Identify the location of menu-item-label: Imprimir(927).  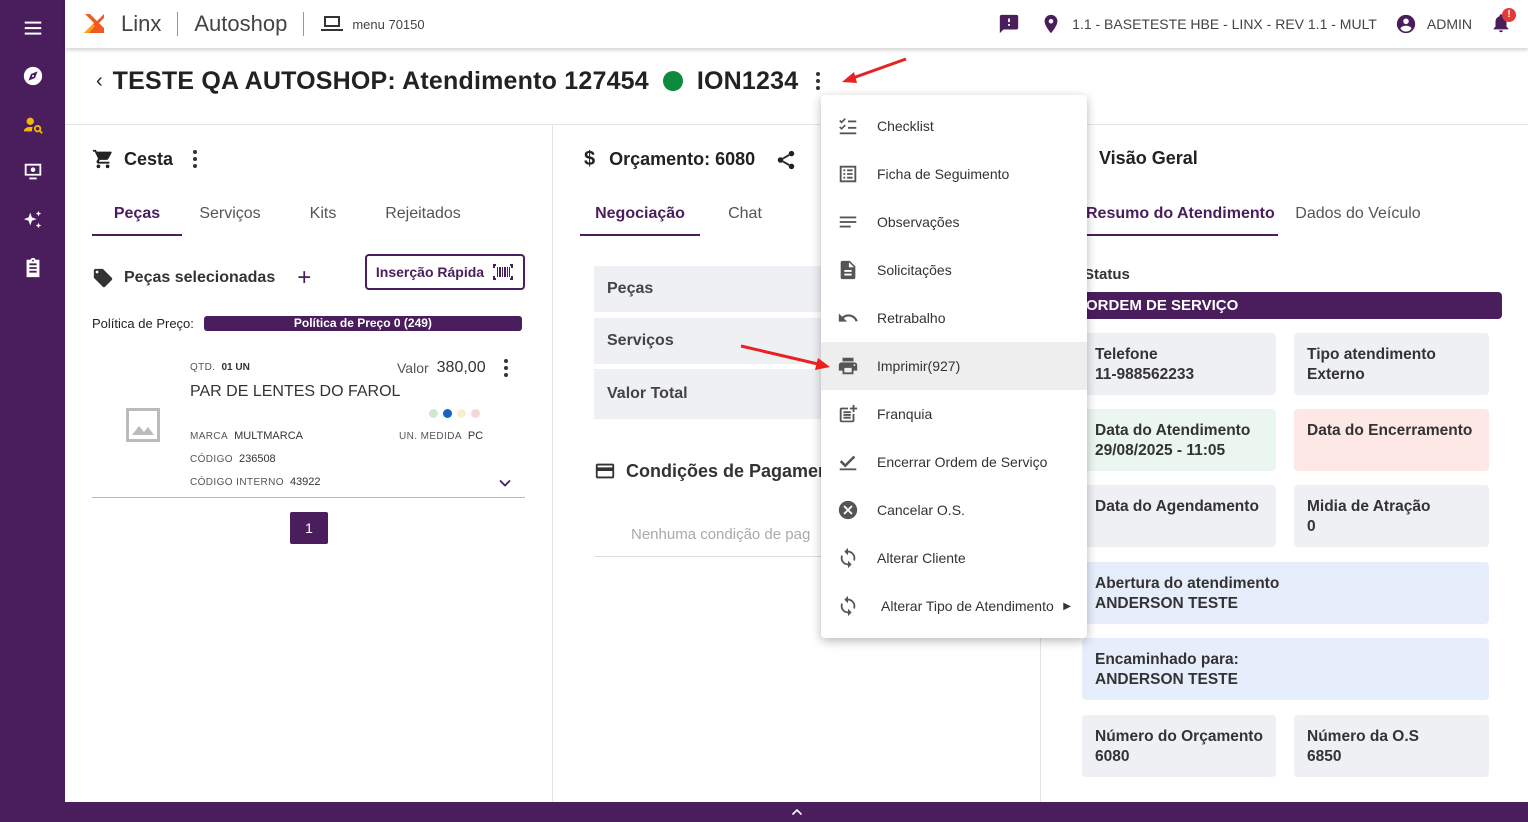
(919, 366).